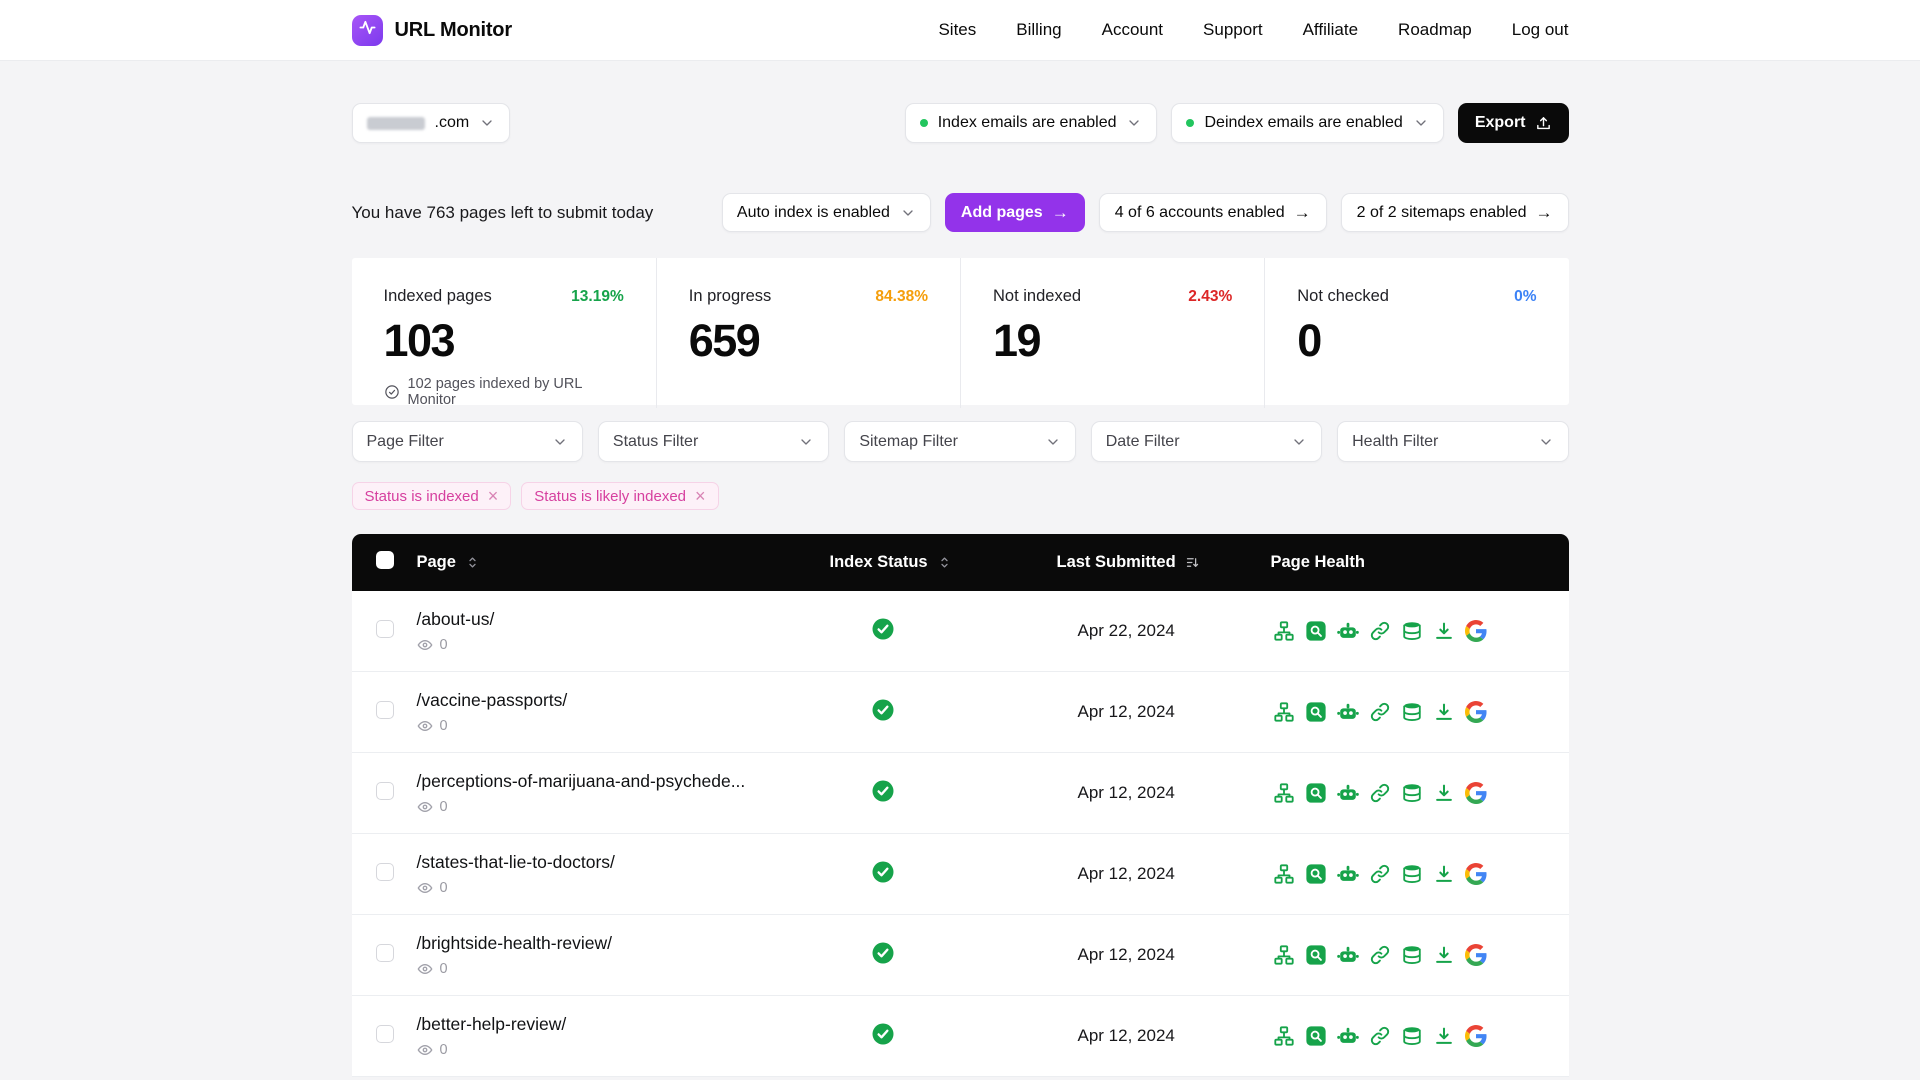 Image resolution: width=1920 pixels, height=1080 pixels. I want to click on date-filter: Date Filter, so click(1206, 441).